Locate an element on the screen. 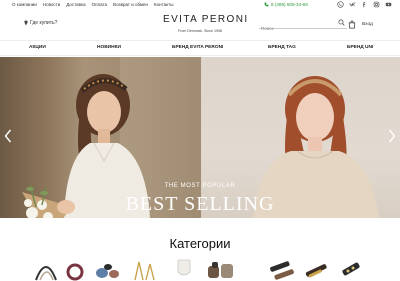  hero-prev-arrow-icon is located at coordinates (8, 136).